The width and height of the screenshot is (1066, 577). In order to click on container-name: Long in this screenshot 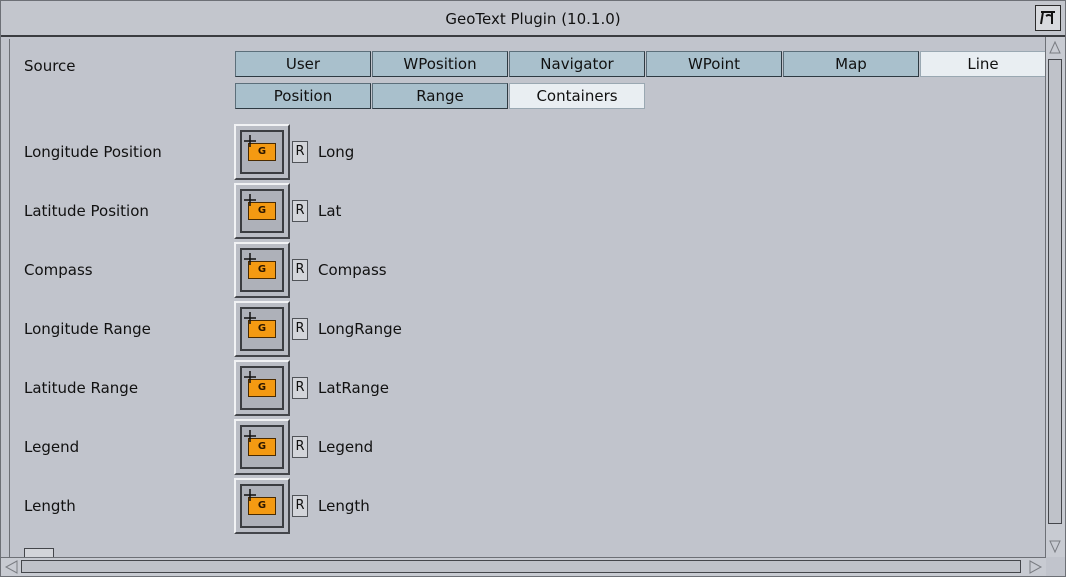, I will do `click(336, 152)`.